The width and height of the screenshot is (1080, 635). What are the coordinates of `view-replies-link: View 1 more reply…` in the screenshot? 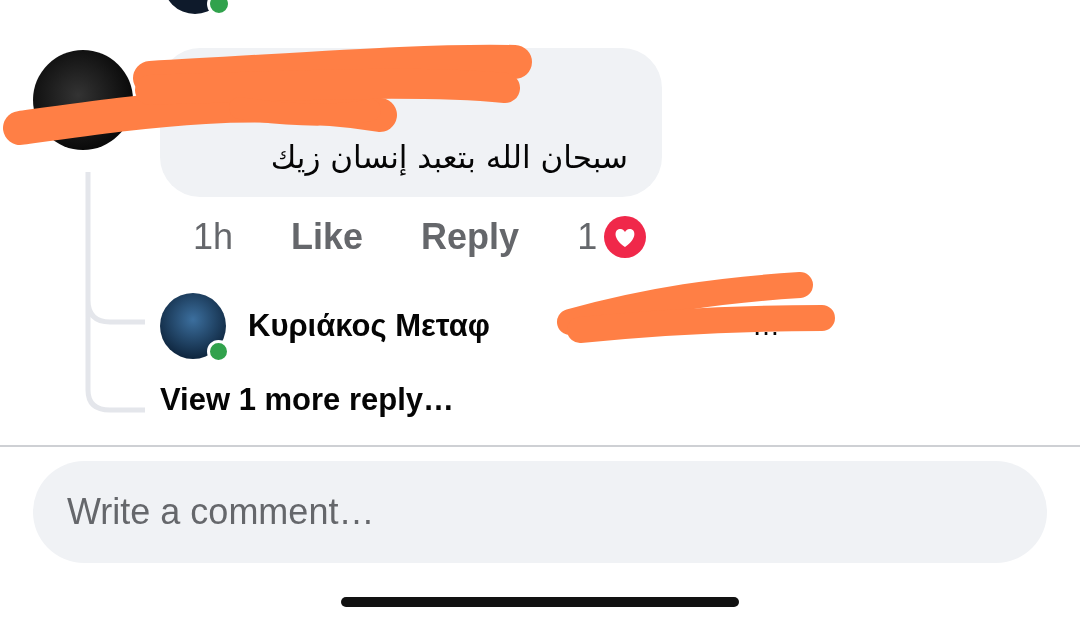 It's located at (620, 402).